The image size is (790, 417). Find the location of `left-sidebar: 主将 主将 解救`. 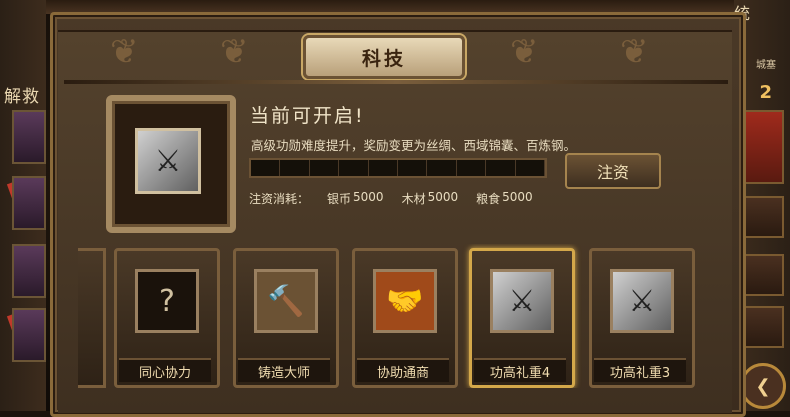

left-sidebar: 主将 主将 解救 is located at coordinates (23, 205).